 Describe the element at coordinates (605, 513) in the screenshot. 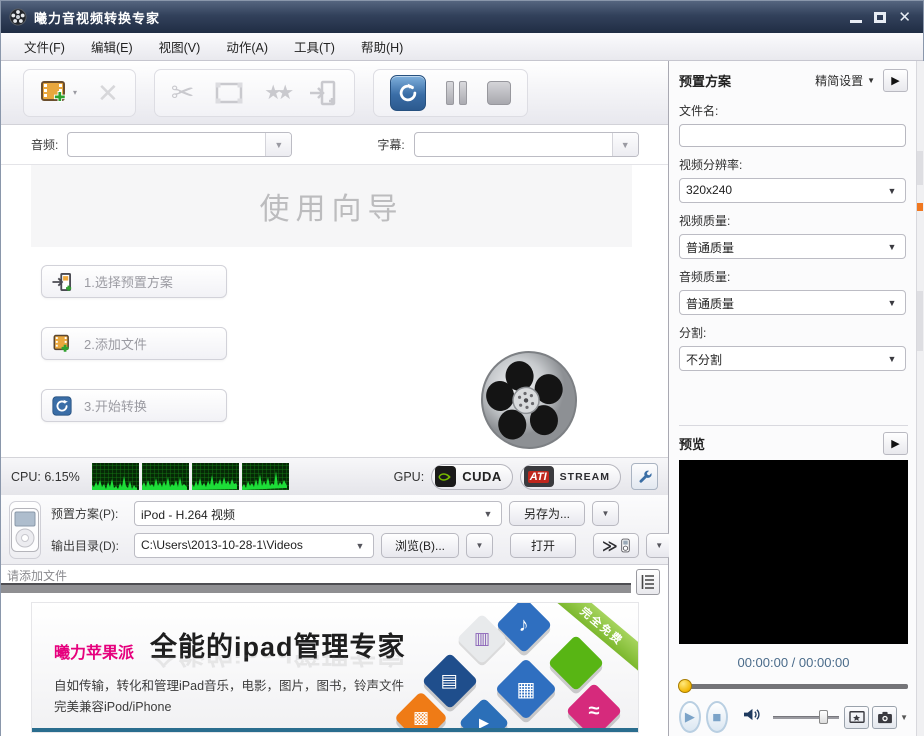

I see `save-as-caret-button: ▼` at that location.